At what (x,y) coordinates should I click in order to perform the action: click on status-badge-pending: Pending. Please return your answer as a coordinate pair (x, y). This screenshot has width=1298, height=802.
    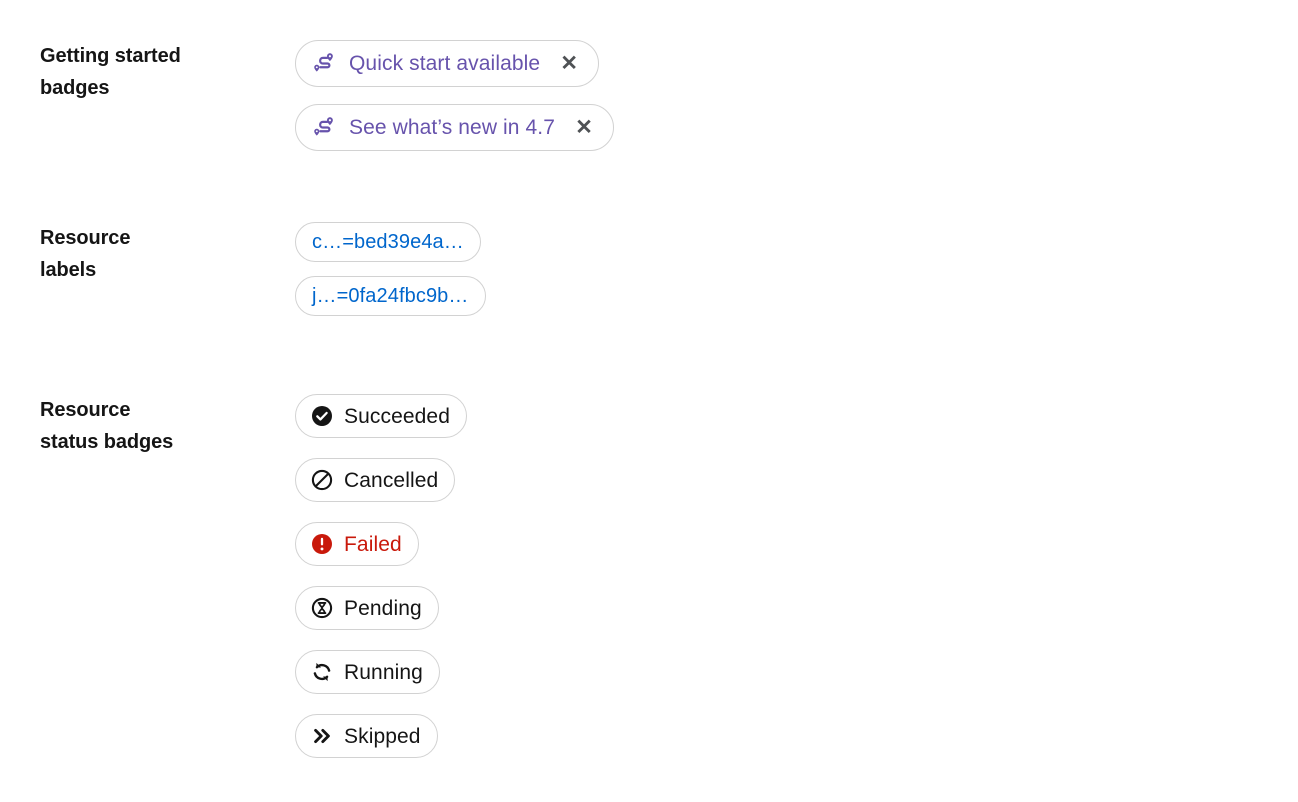
    Looking at the image, I should click on (367, 608).